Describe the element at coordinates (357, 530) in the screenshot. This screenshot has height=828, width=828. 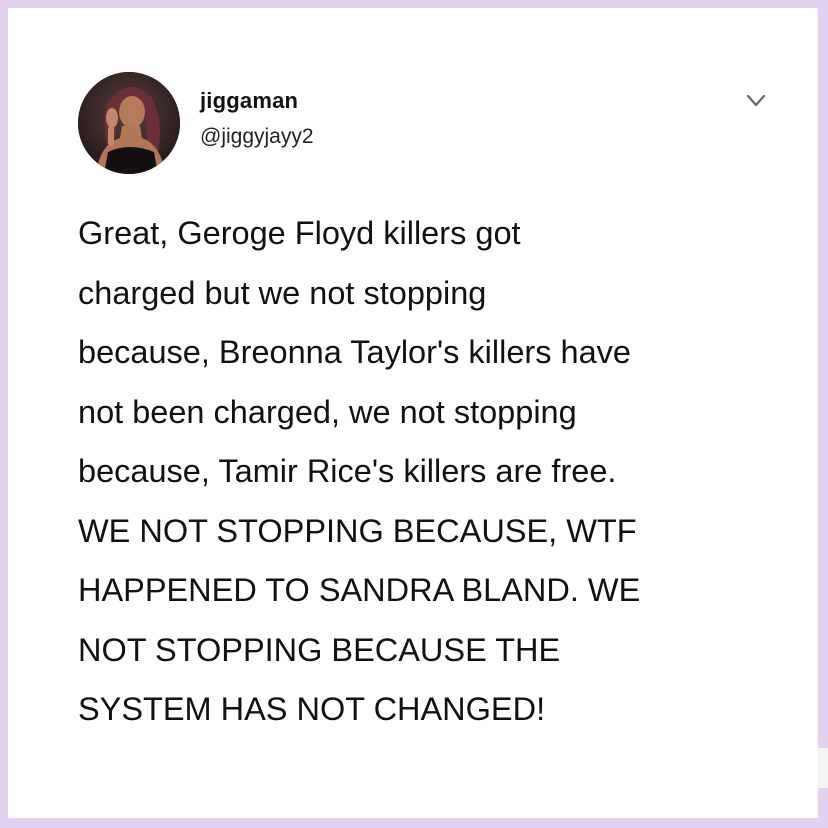
I see `tweet-line: WE NOT STOPPING BECAUSE, WTF` at that location.